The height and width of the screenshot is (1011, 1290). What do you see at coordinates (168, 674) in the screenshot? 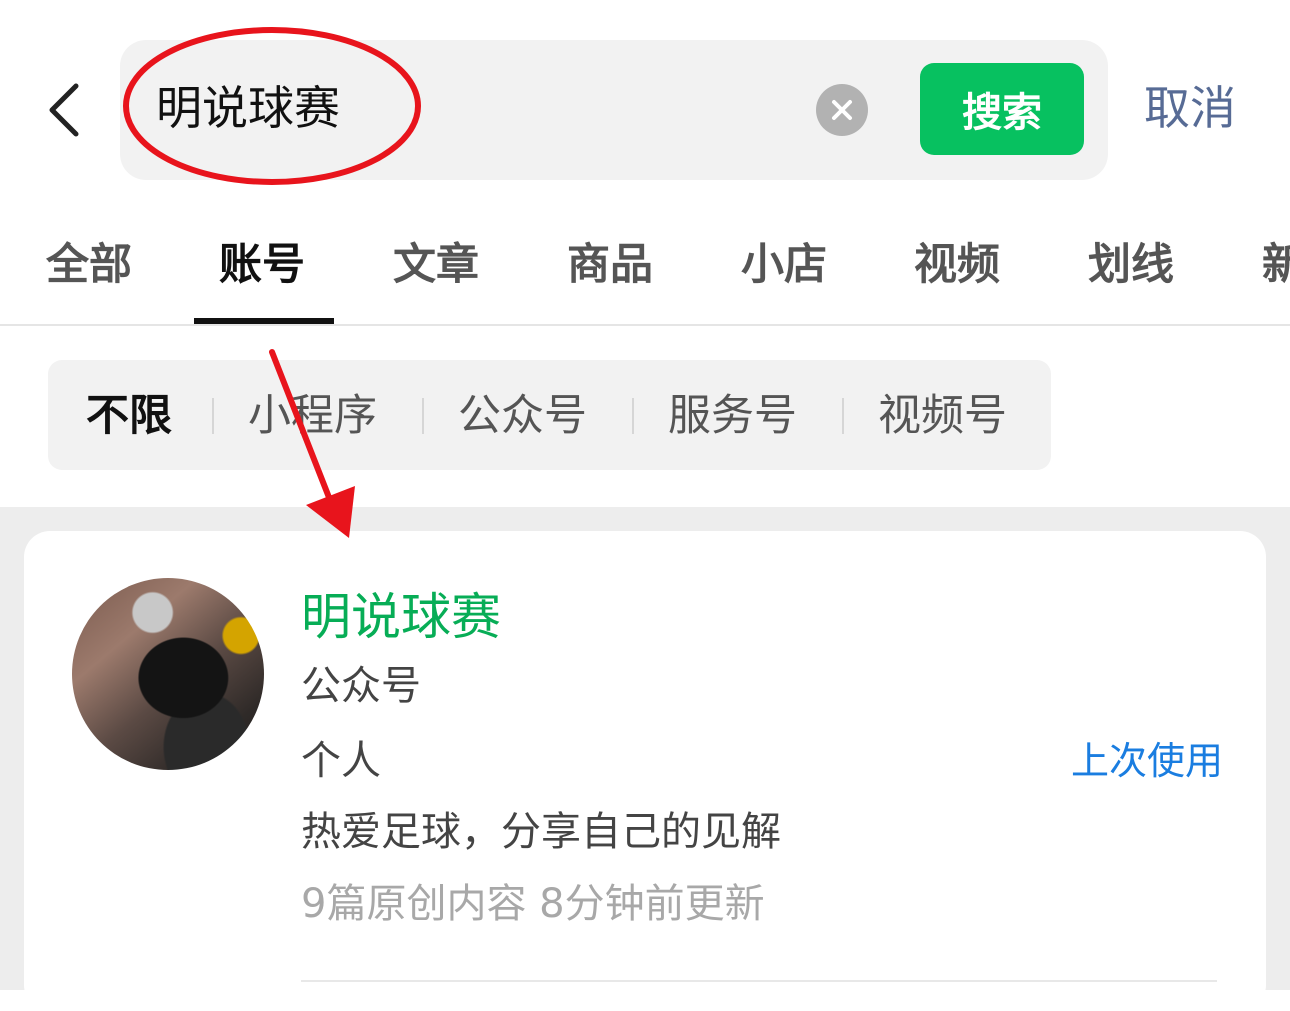
I see `avatar` at bounding box center [168, 674].